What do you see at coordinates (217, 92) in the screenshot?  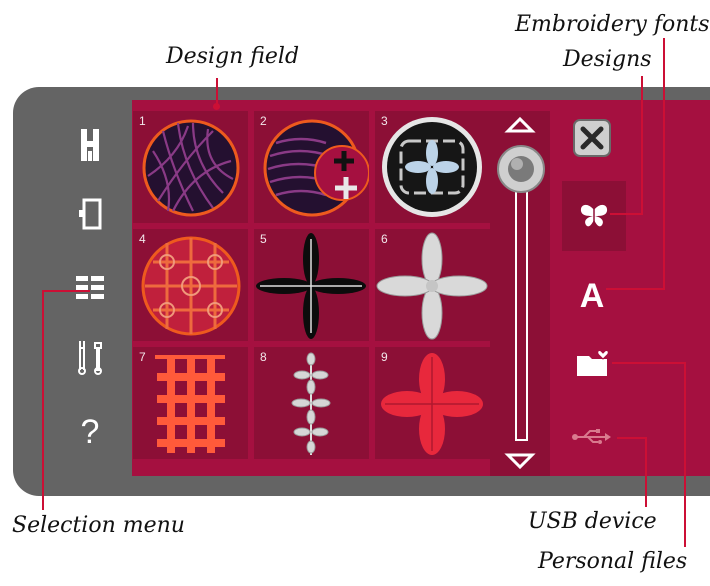 I see `leader-line-design-field` at bounding box center [217, 92].